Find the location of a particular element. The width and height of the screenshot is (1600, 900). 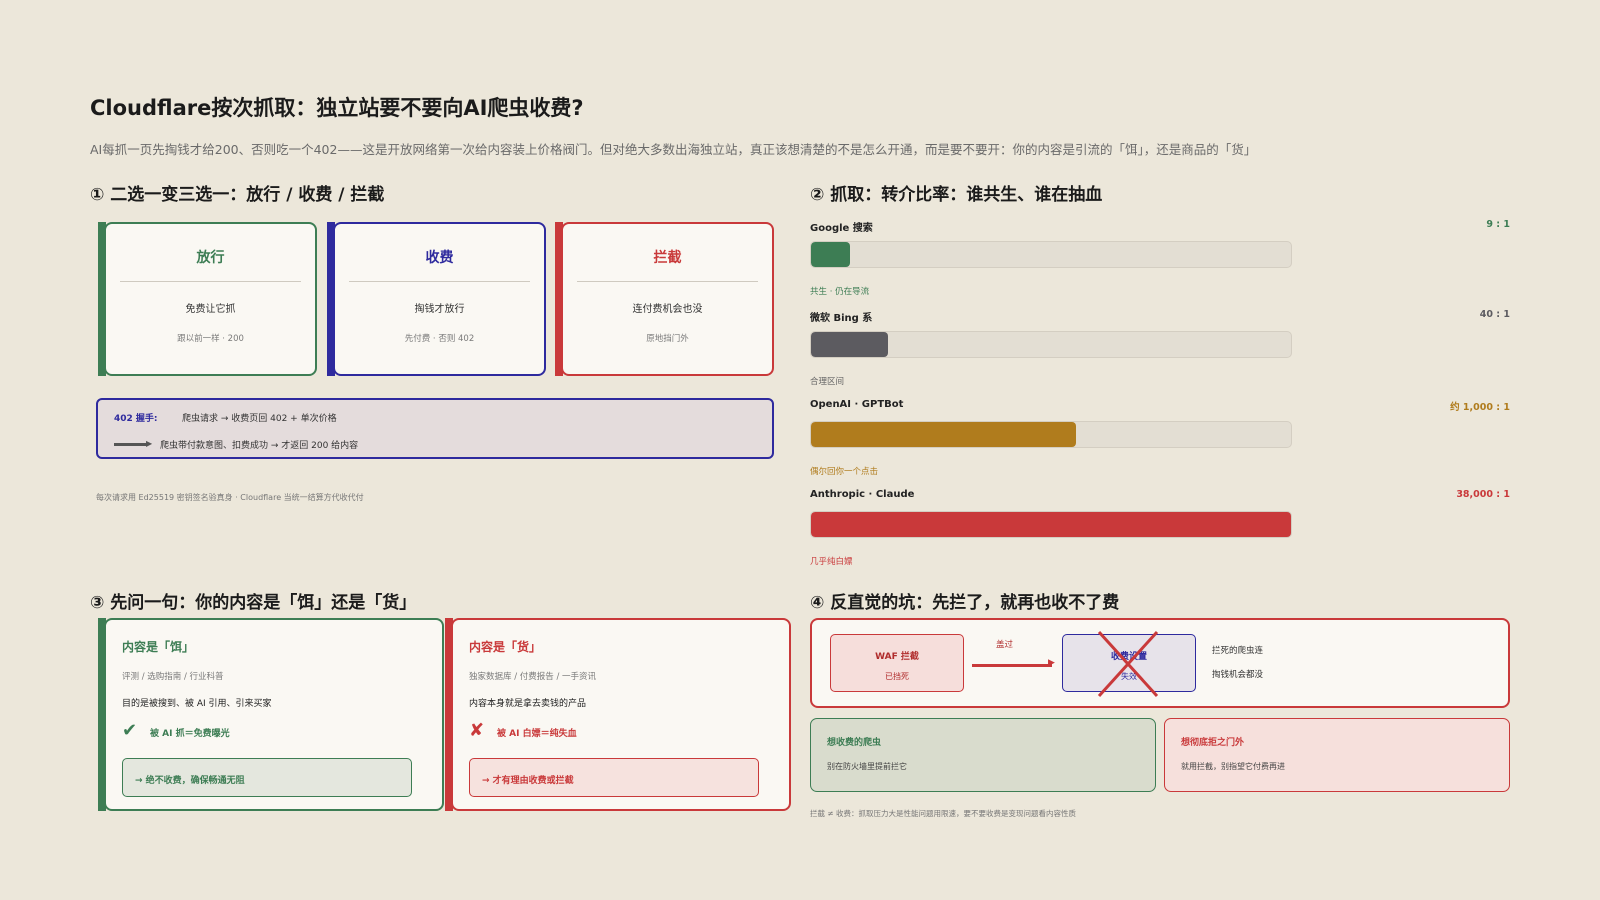

trap-diagram: WAF 拦截 已挡死 盖过 ▶ 收费设置 失效 拦死的爬虫连 掏钱机会都没 is located at coordinates (1160, 663).